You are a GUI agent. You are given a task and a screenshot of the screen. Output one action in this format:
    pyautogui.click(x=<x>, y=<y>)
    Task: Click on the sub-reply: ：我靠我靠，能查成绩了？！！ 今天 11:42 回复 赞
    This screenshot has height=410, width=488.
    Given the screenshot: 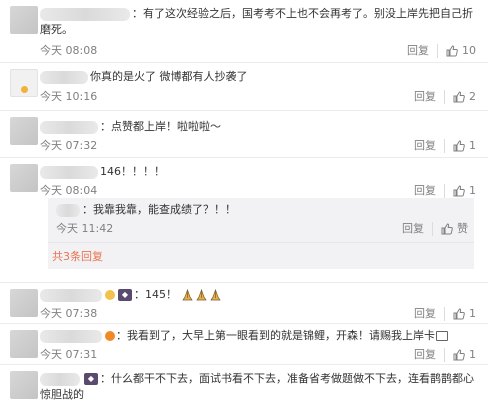 What is the action you would take?
    pyautogui.click(x=261, y=220)
    